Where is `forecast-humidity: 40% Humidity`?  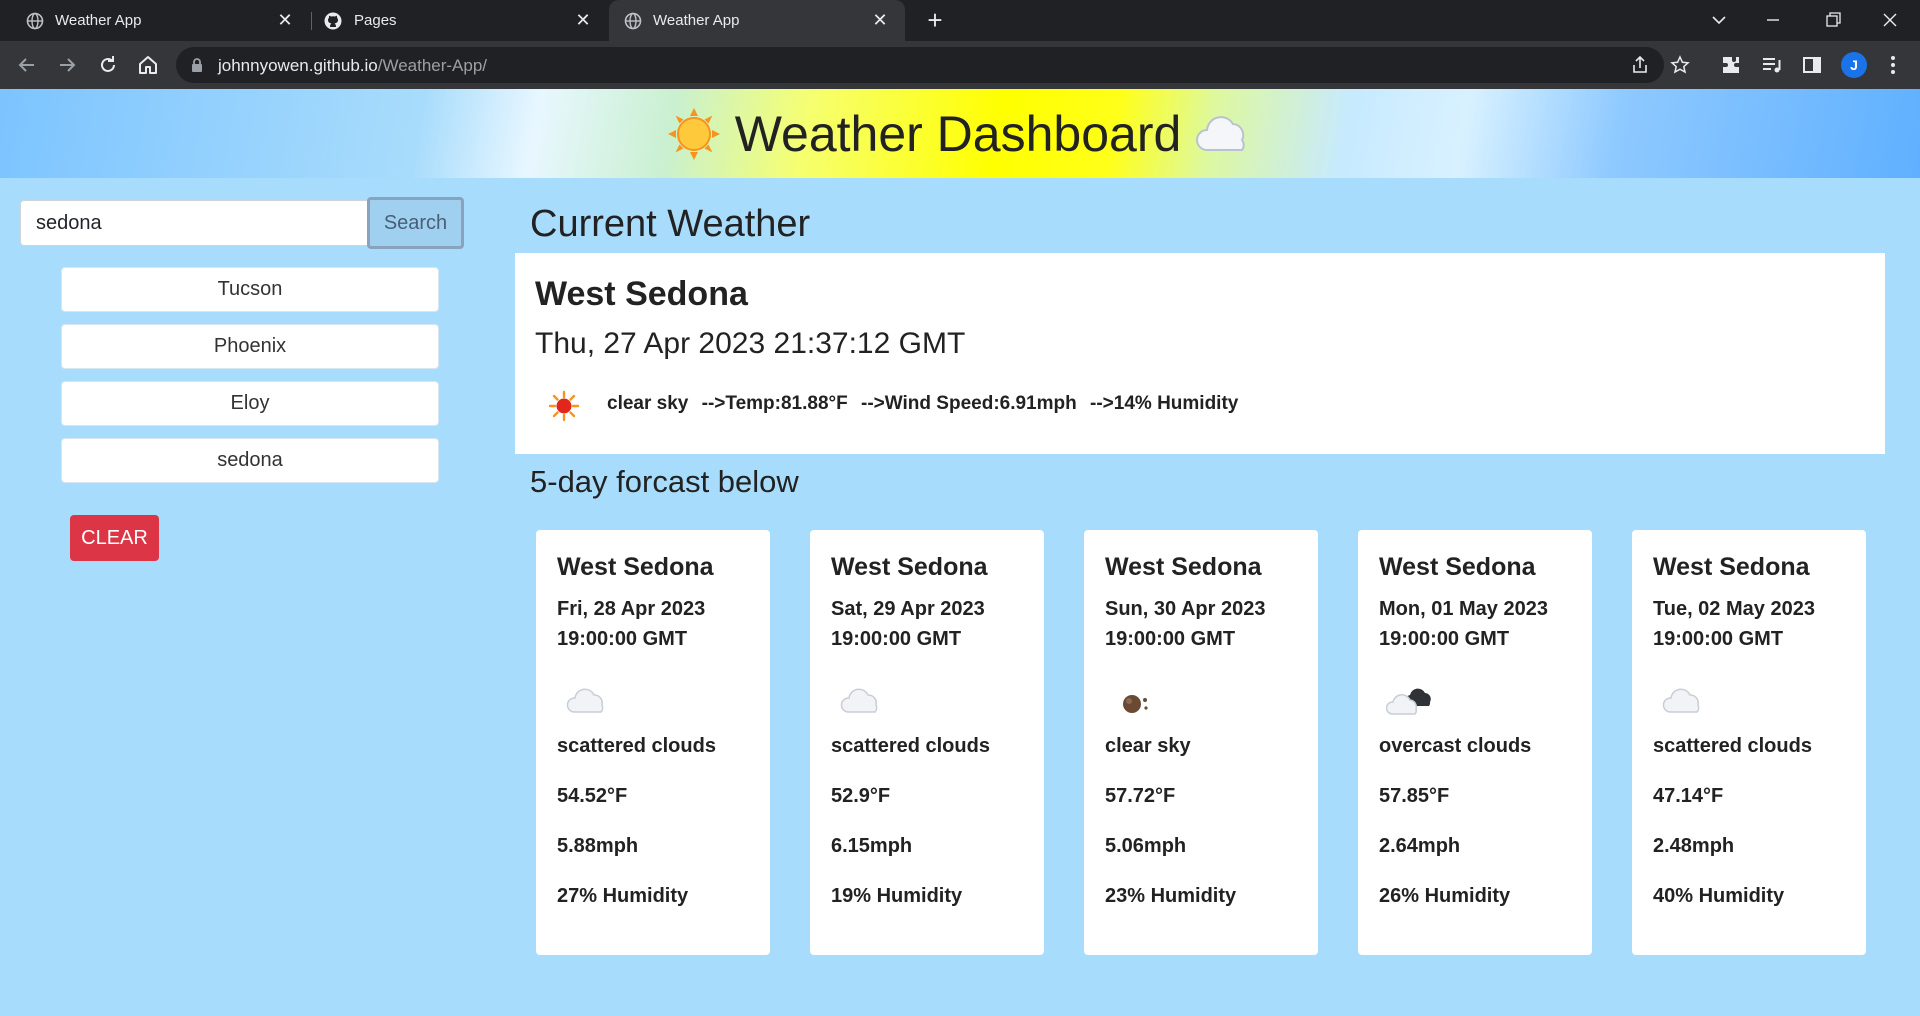 forecast-humidity: 40% Humidity is located at coordinates (1719, 896).